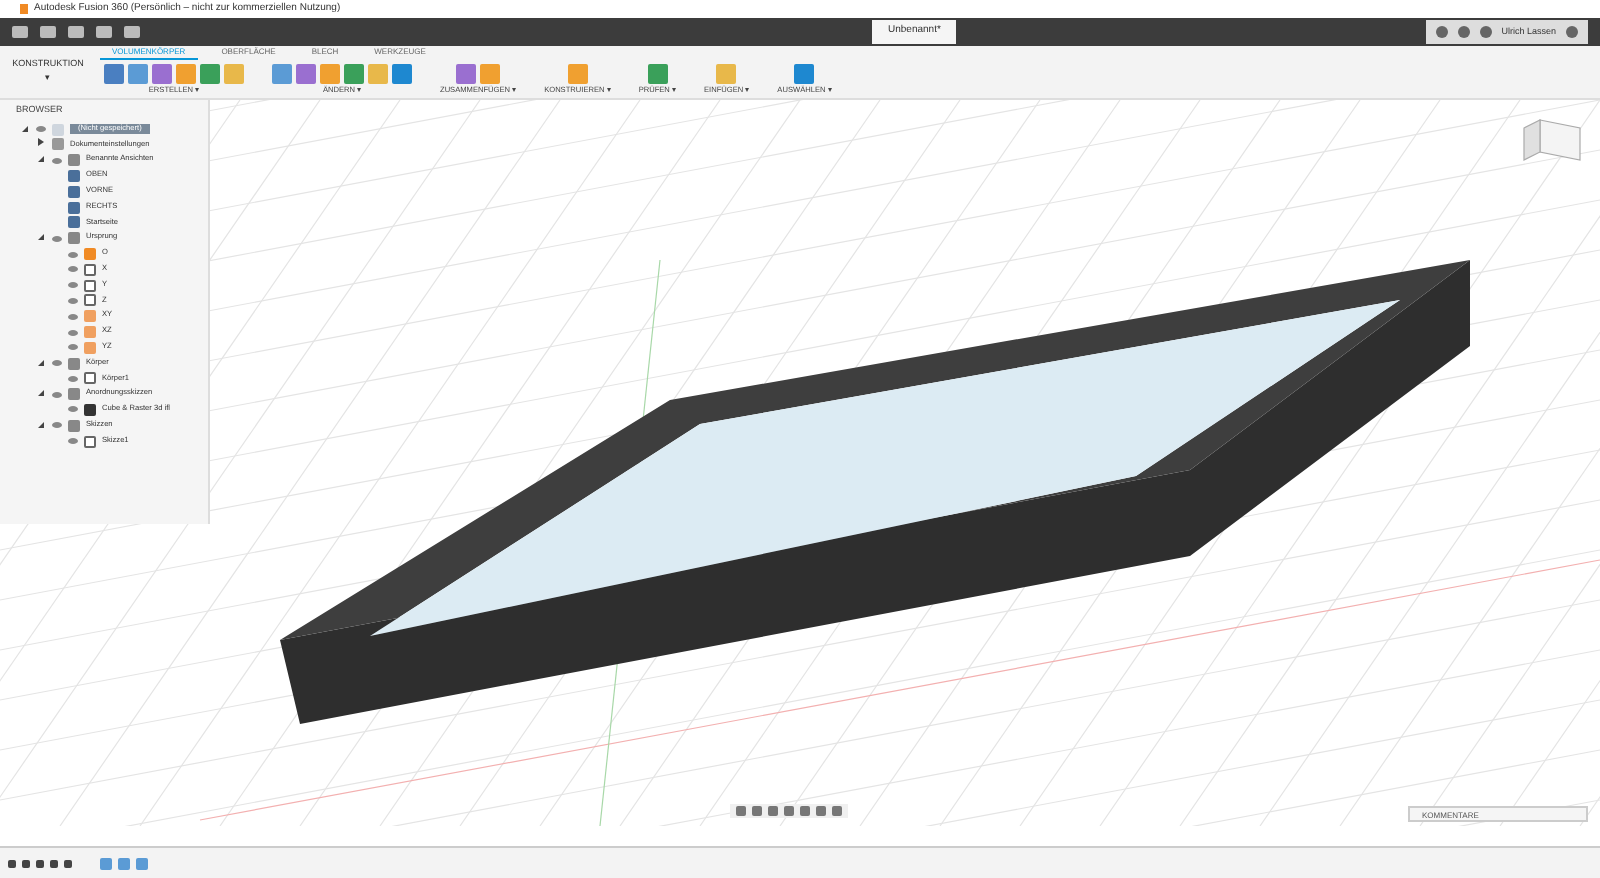  Describe the element at coordinates (1552, 140) in the screenshot. I see `view-cube-icon` at that location.